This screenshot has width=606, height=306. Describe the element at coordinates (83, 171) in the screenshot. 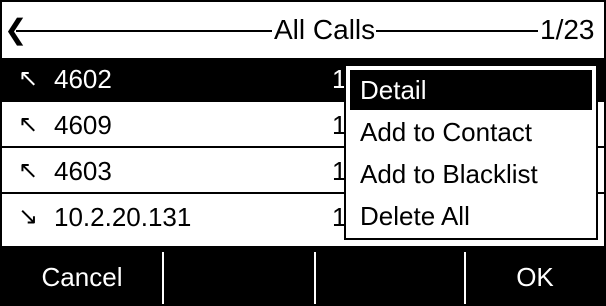

I see `call-number: 4603` at that location.